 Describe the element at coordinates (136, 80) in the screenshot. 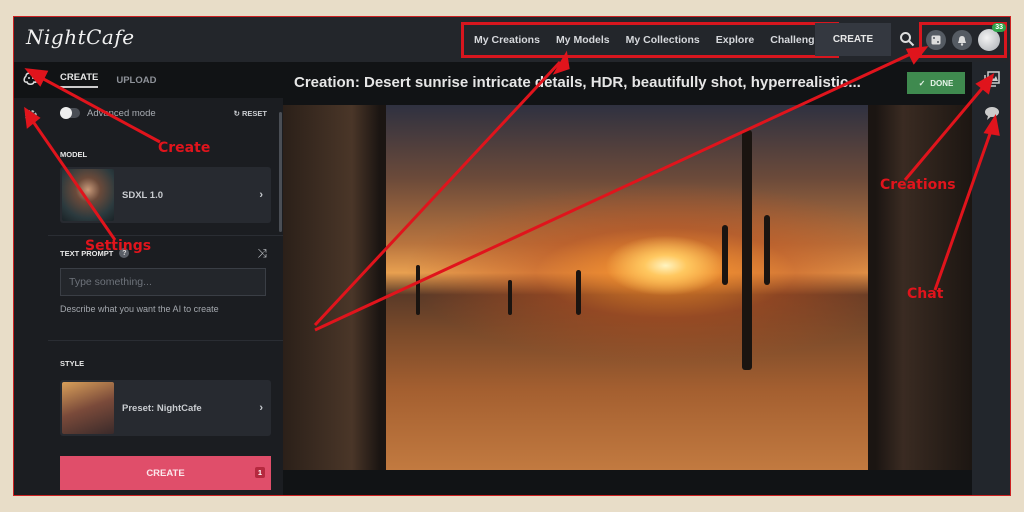

I see `tab-upload: UPLOAD` at that location.